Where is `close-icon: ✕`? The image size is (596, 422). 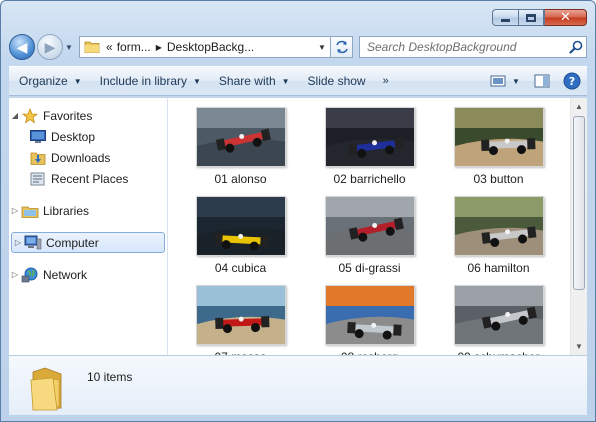 close-icon: ✕ is located at coordinates (565, 17).